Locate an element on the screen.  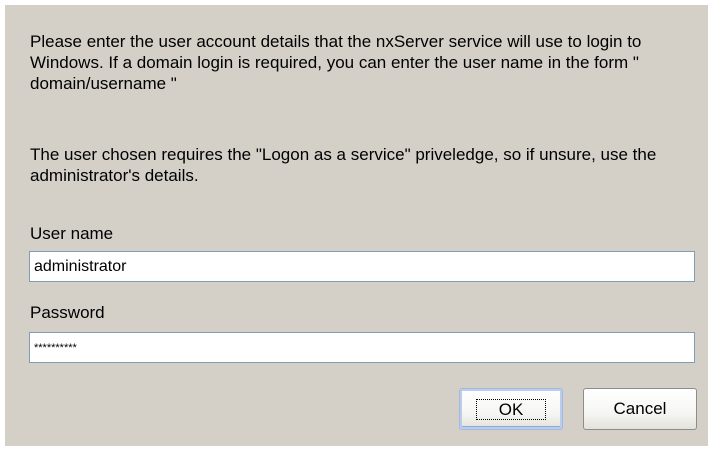
ok-button: OK is located at coordinates (511, 409).